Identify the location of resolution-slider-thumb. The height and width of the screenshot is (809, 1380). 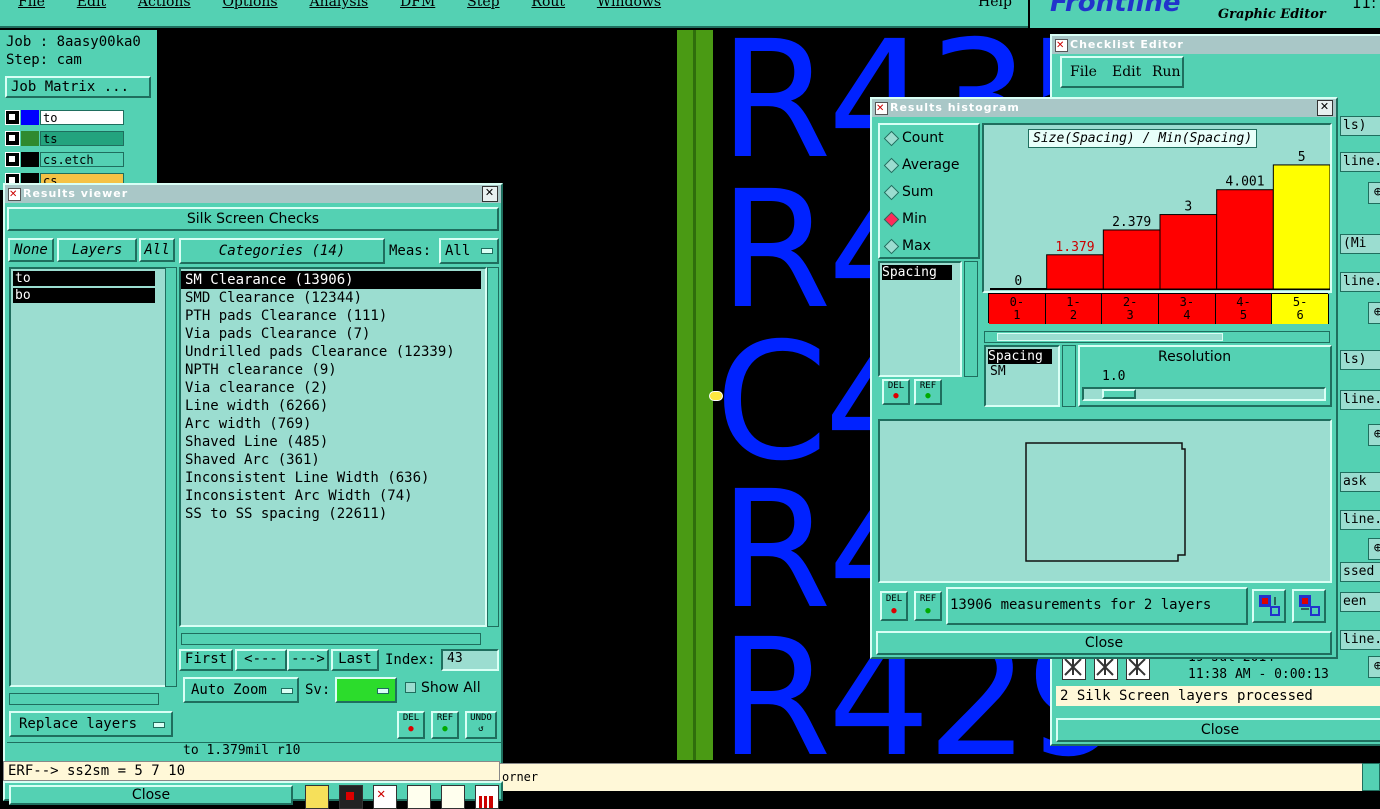
(1119, 394).